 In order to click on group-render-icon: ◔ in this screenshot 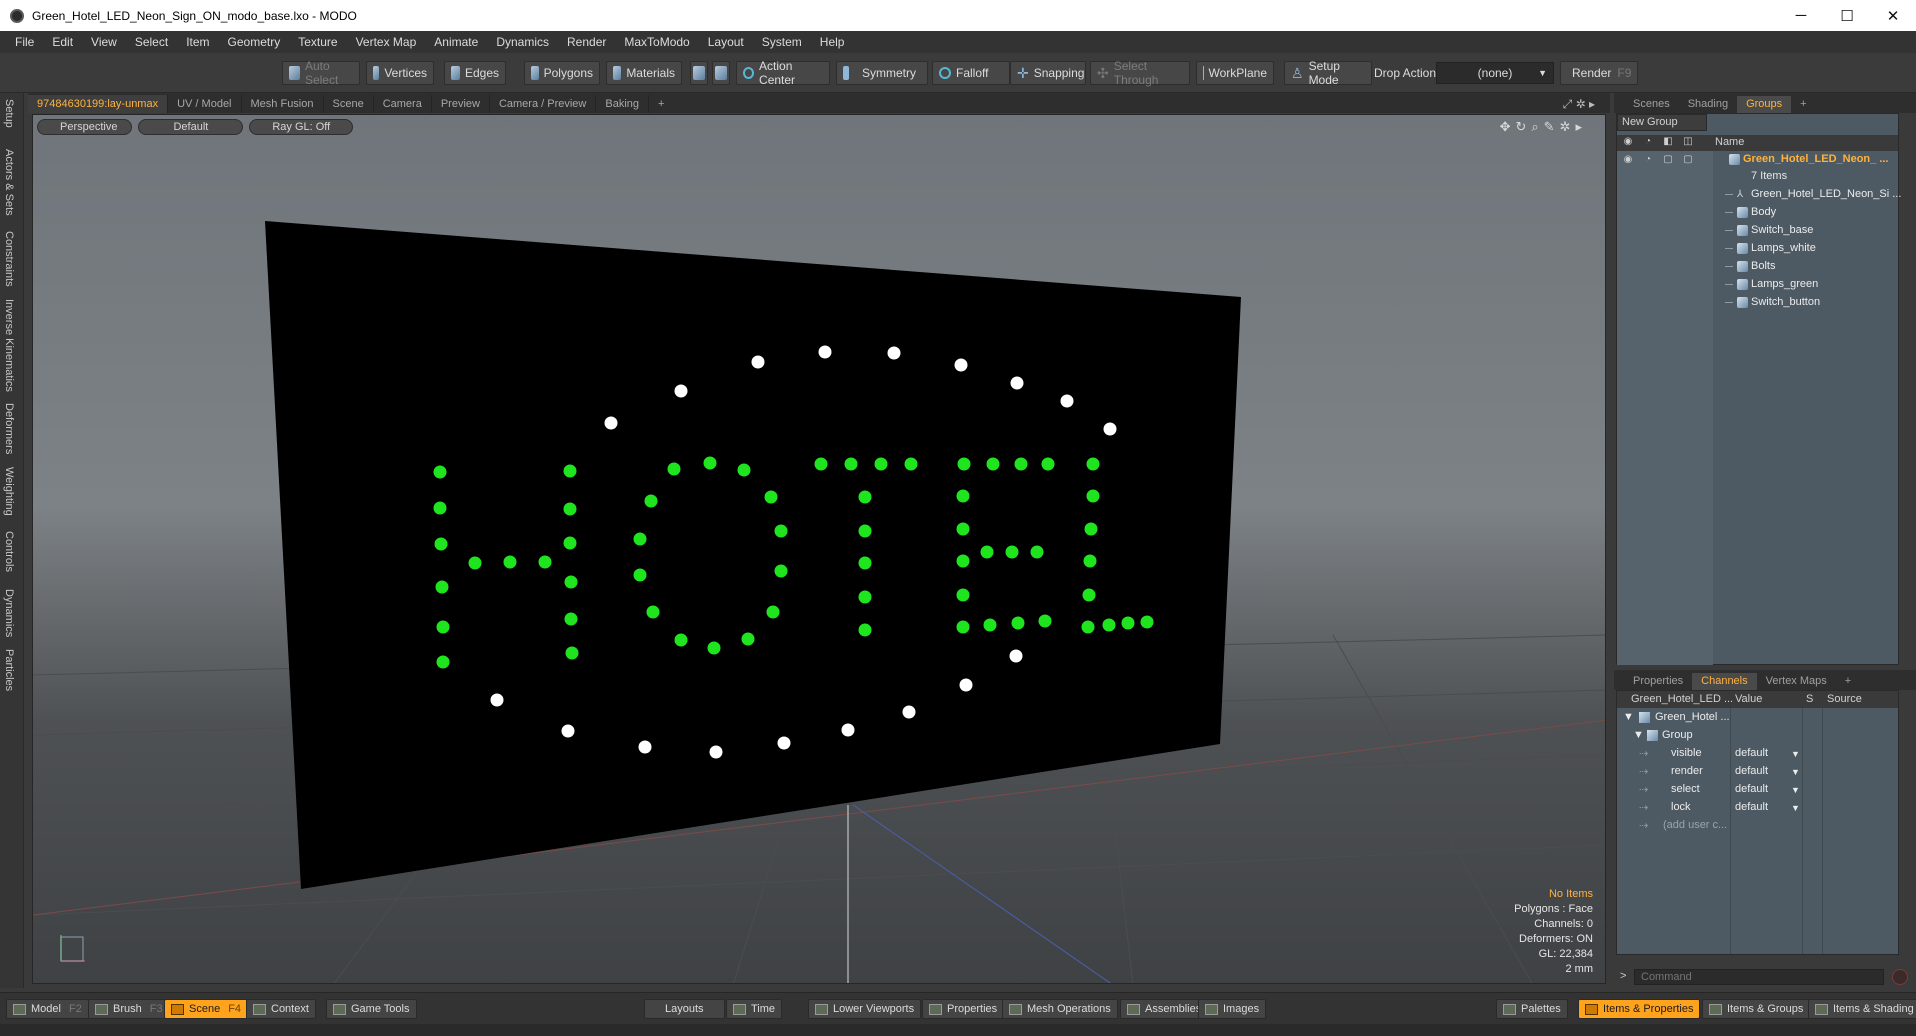, I will do `click(1648, 160)`.